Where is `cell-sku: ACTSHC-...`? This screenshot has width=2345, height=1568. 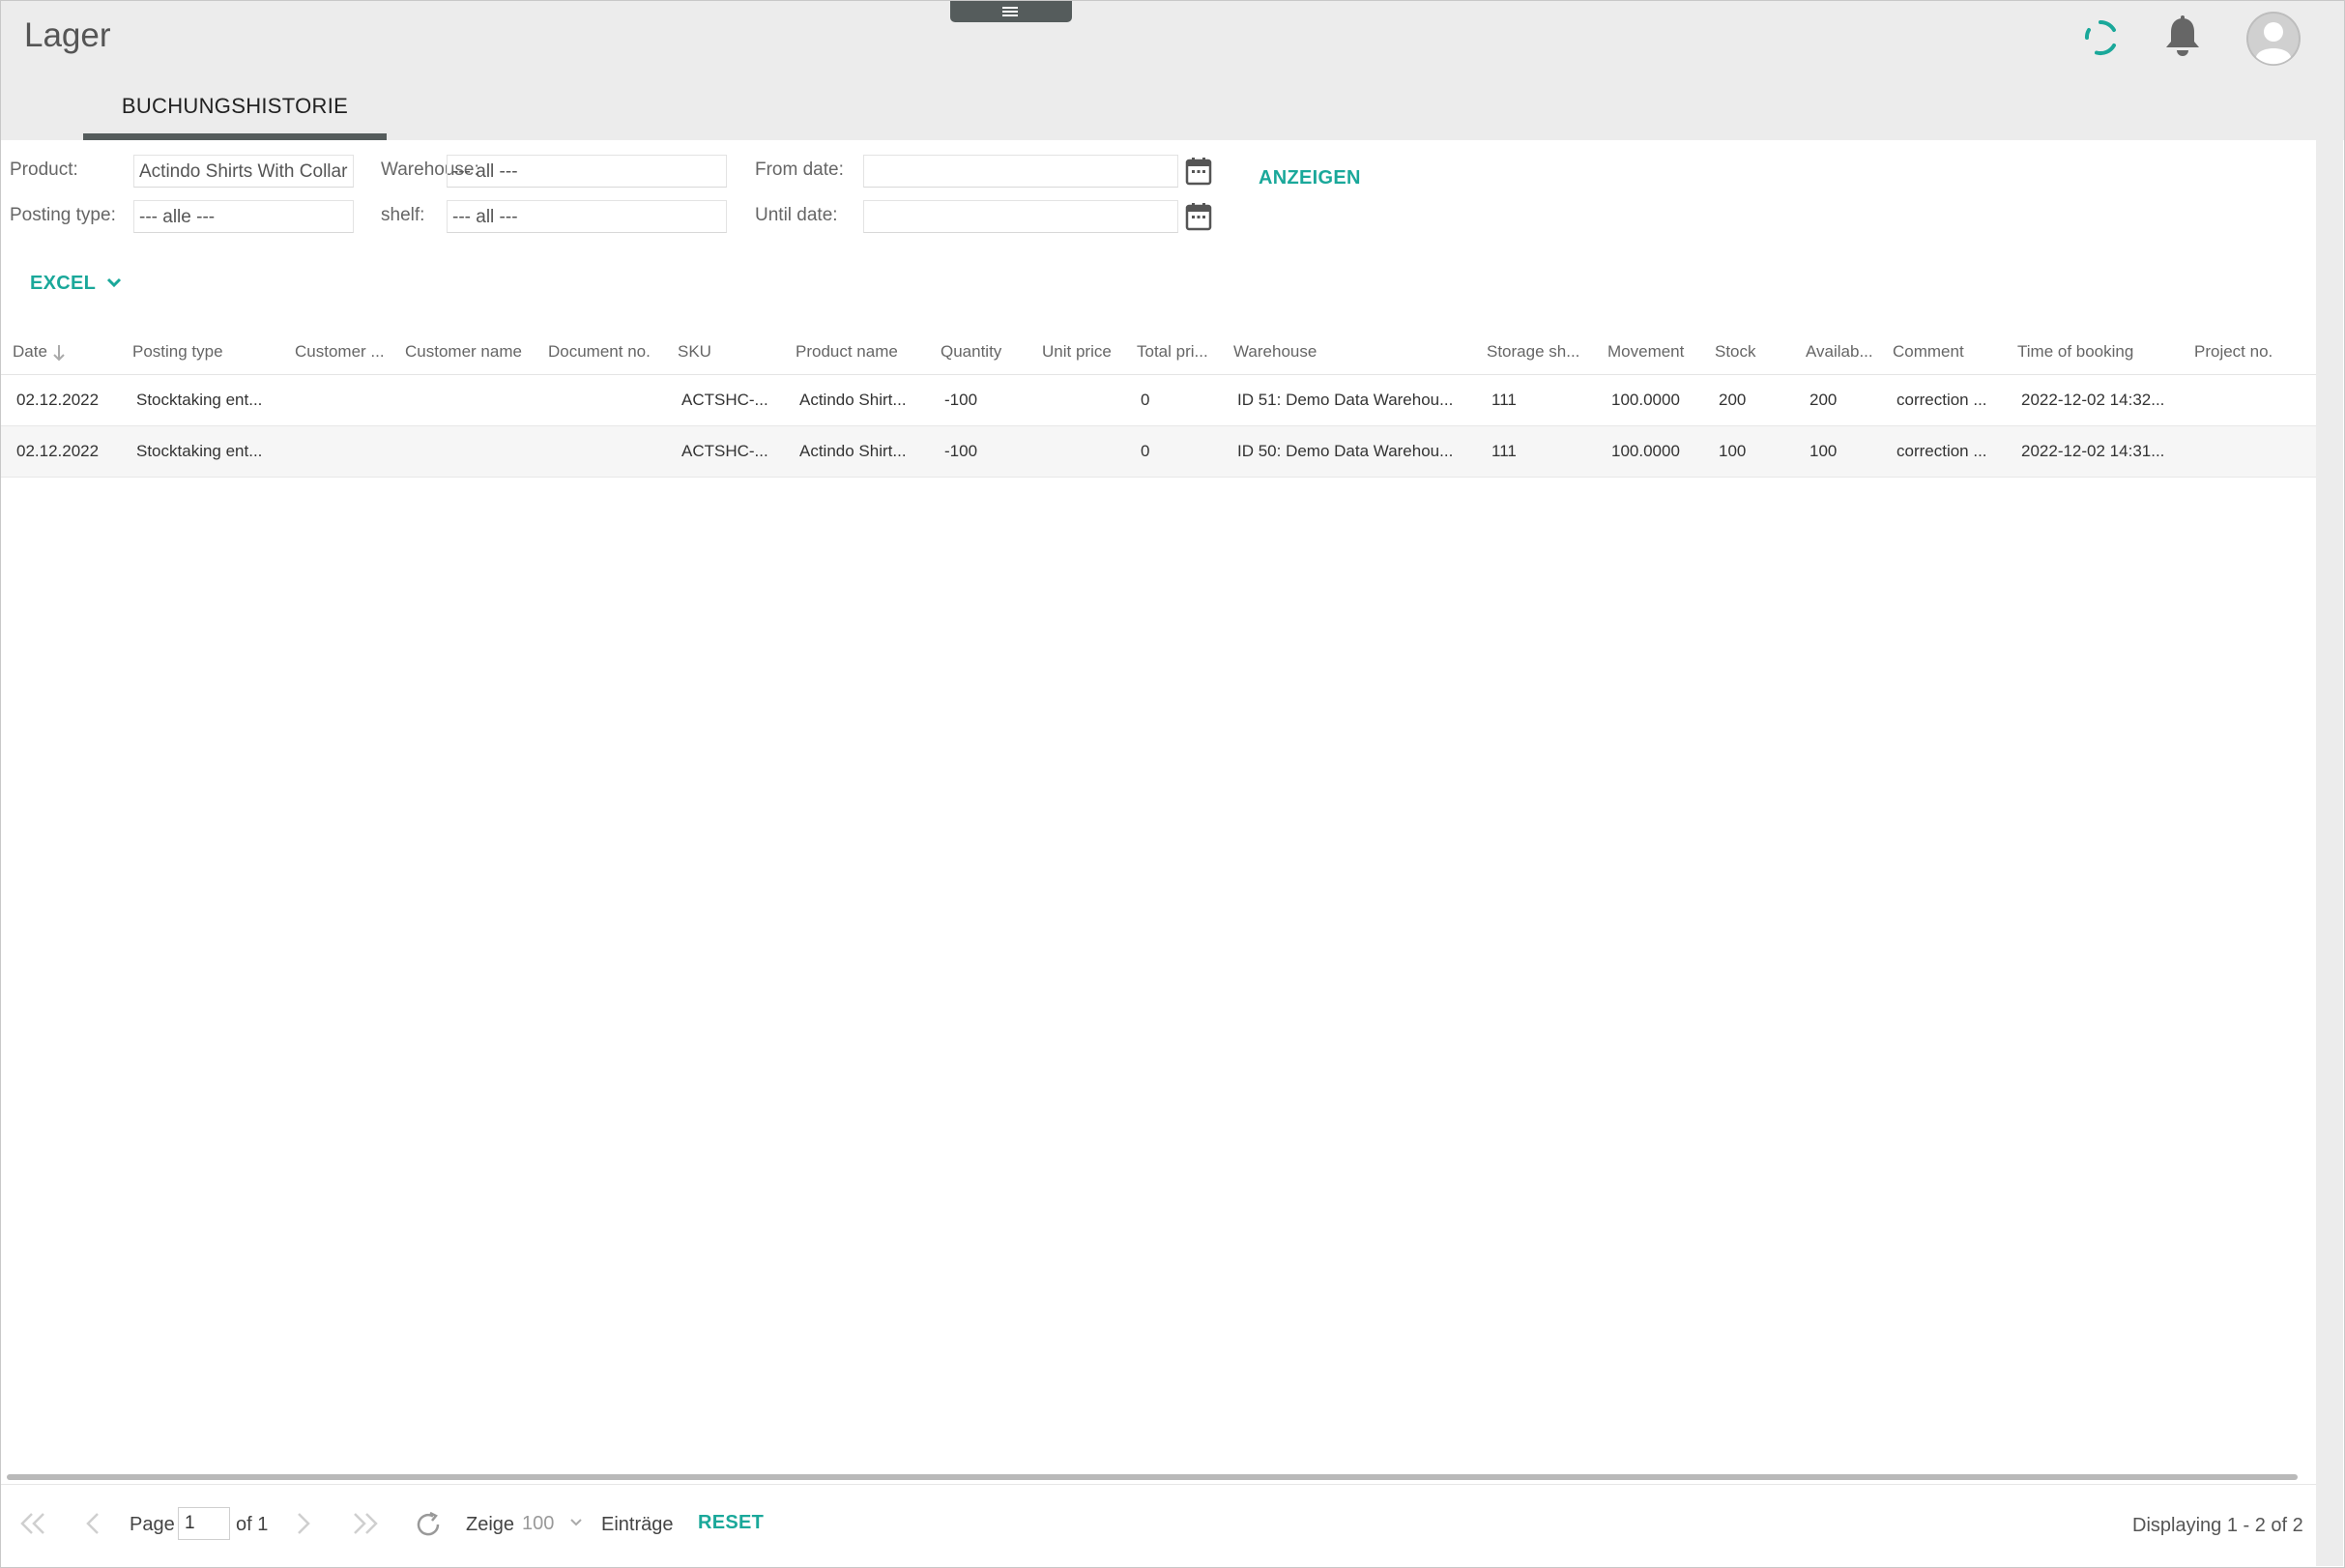
cell-sku: ACTSHC-... is located at coordinates (724, 451).